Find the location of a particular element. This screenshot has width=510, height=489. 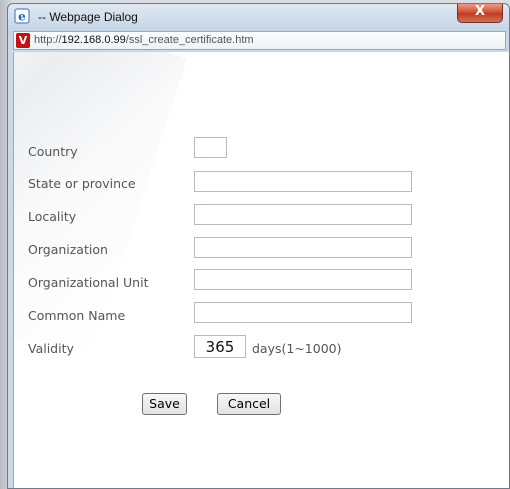

url-host: 192.168.0.99 is located at coordinates (93, 40).